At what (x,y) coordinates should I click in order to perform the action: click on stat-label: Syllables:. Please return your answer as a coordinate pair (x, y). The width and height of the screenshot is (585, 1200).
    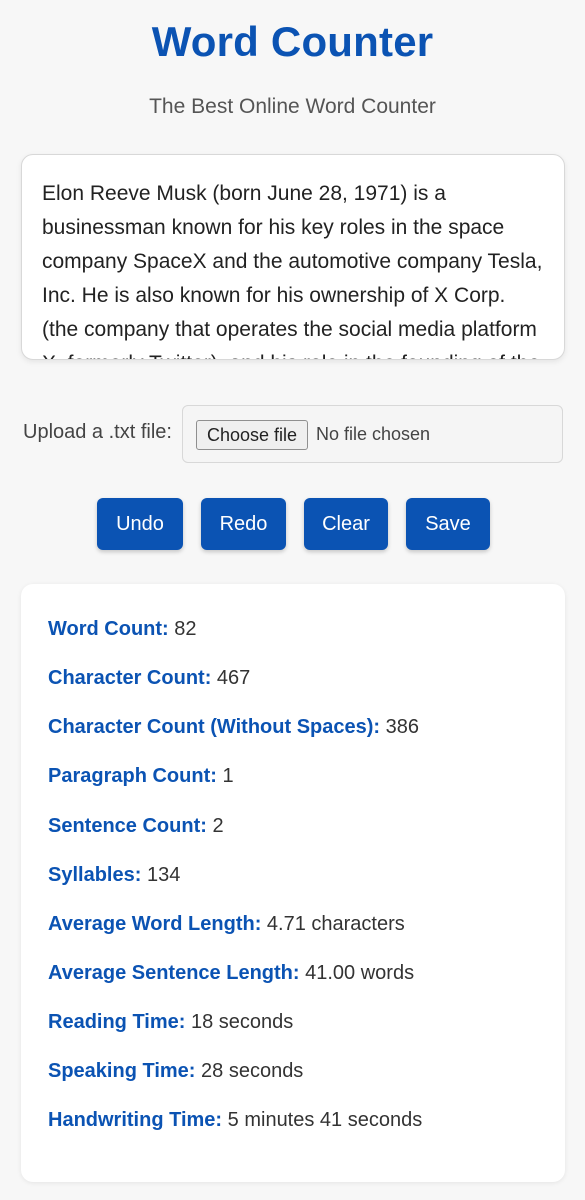
    Looking at the image, I should click on (95, 875).